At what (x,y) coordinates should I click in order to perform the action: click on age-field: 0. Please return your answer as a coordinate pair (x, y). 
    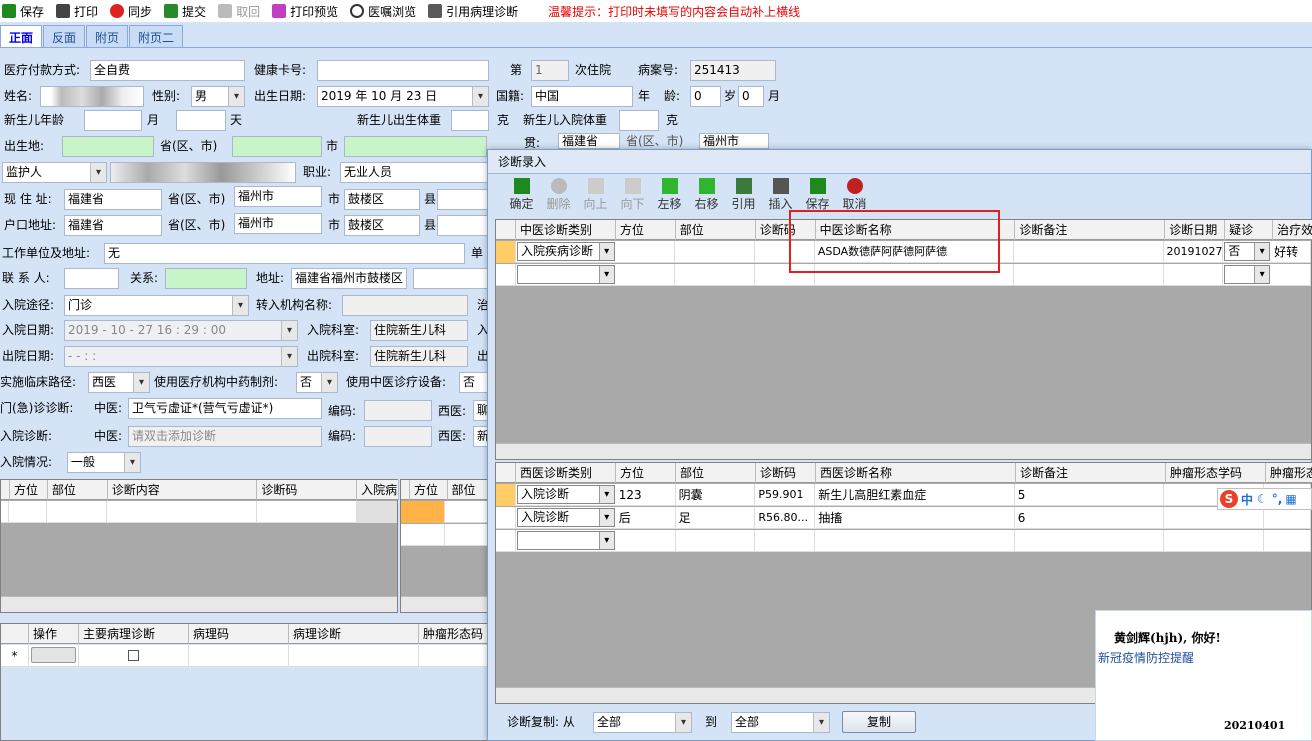
    Looking at the image, I should click on (705, 96).